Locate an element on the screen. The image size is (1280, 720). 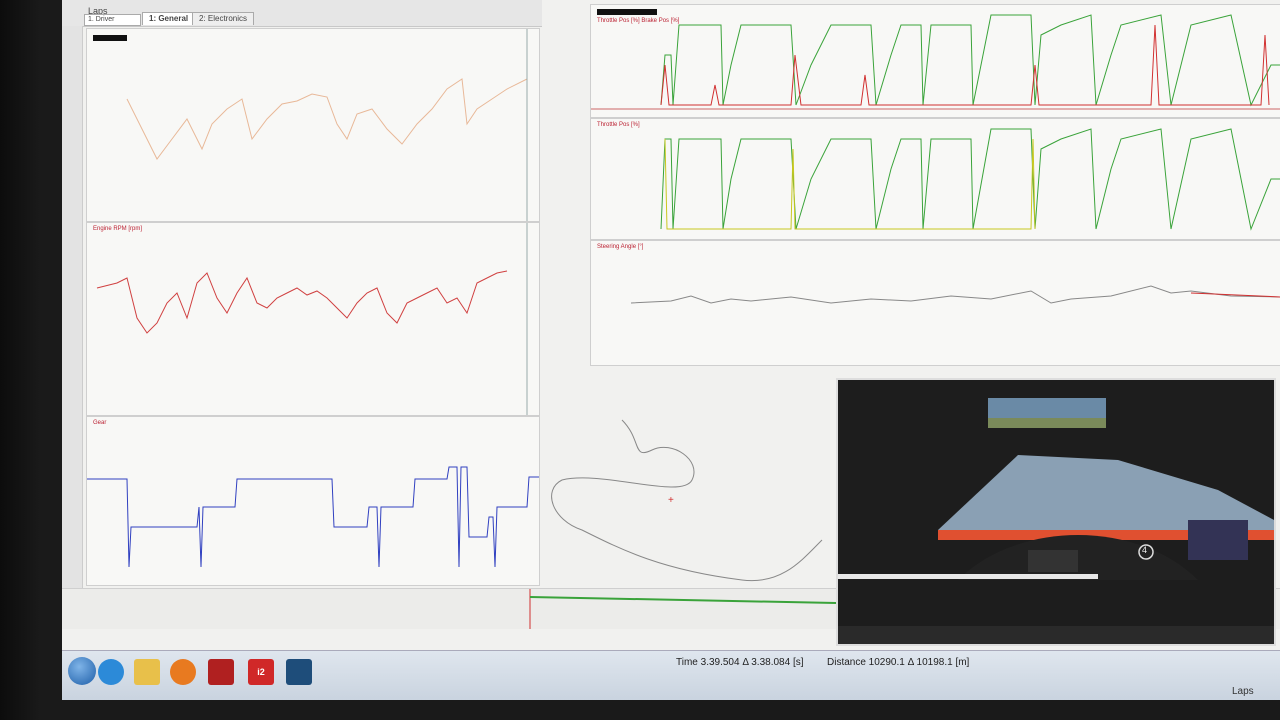
ie-icon is located at coordinates (111, 672).